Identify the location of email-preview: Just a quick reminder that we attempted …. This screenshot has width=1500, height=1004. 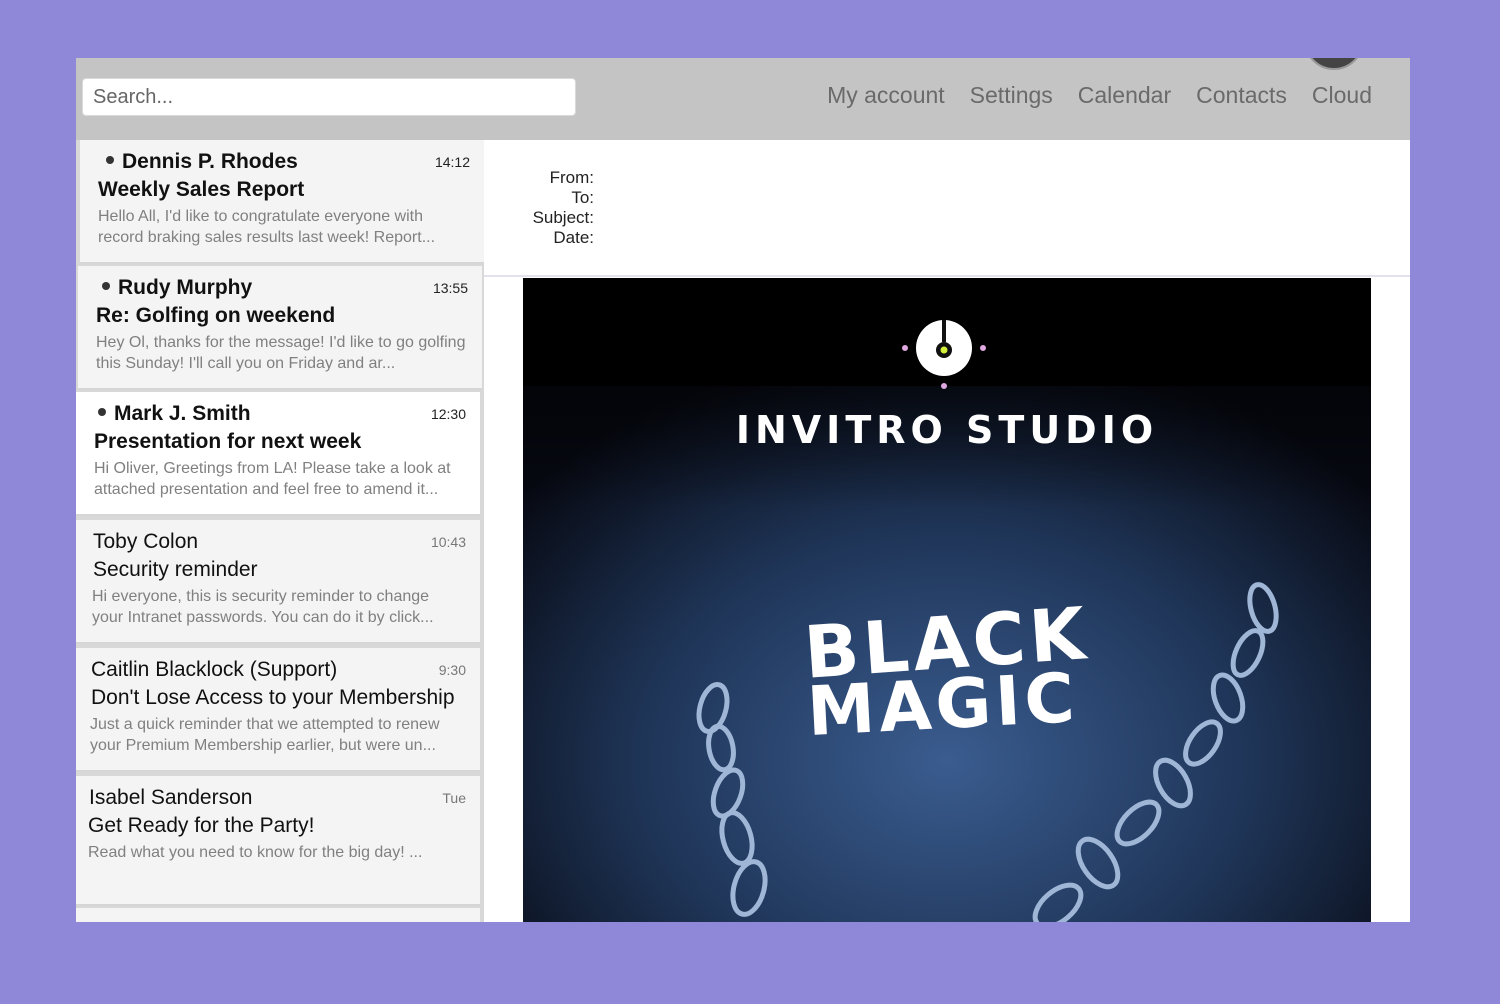
(265, 735).